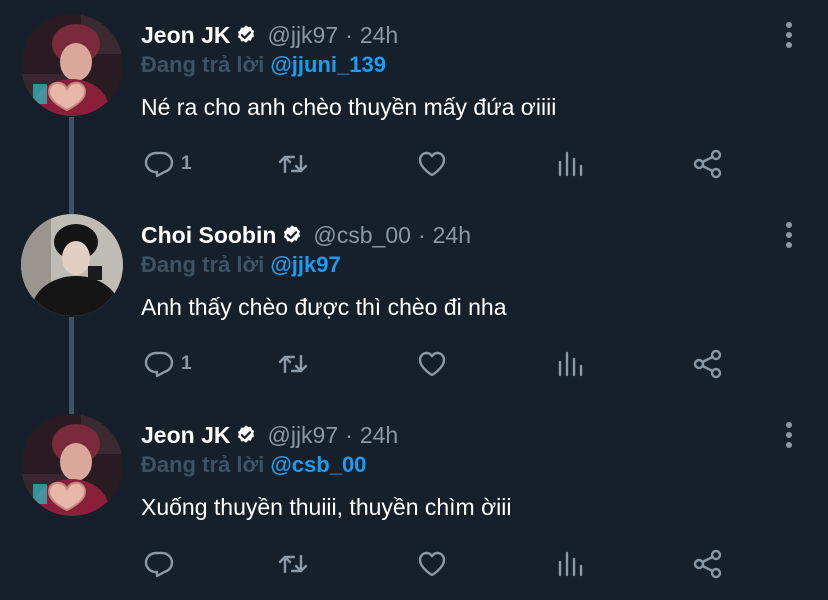  What do you see at coordinates (305, 264) in the screenshot?
I see `replying-to-handle: @jjk97` at bounding box center [305, 264].